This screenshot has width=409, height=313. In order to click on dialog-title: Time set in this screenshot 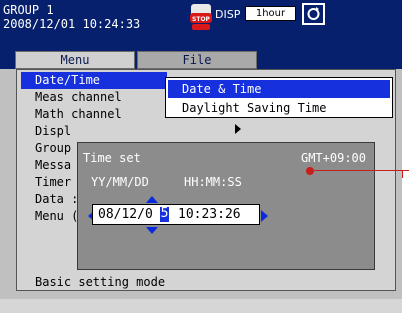, I will do `click(112, 158)`.